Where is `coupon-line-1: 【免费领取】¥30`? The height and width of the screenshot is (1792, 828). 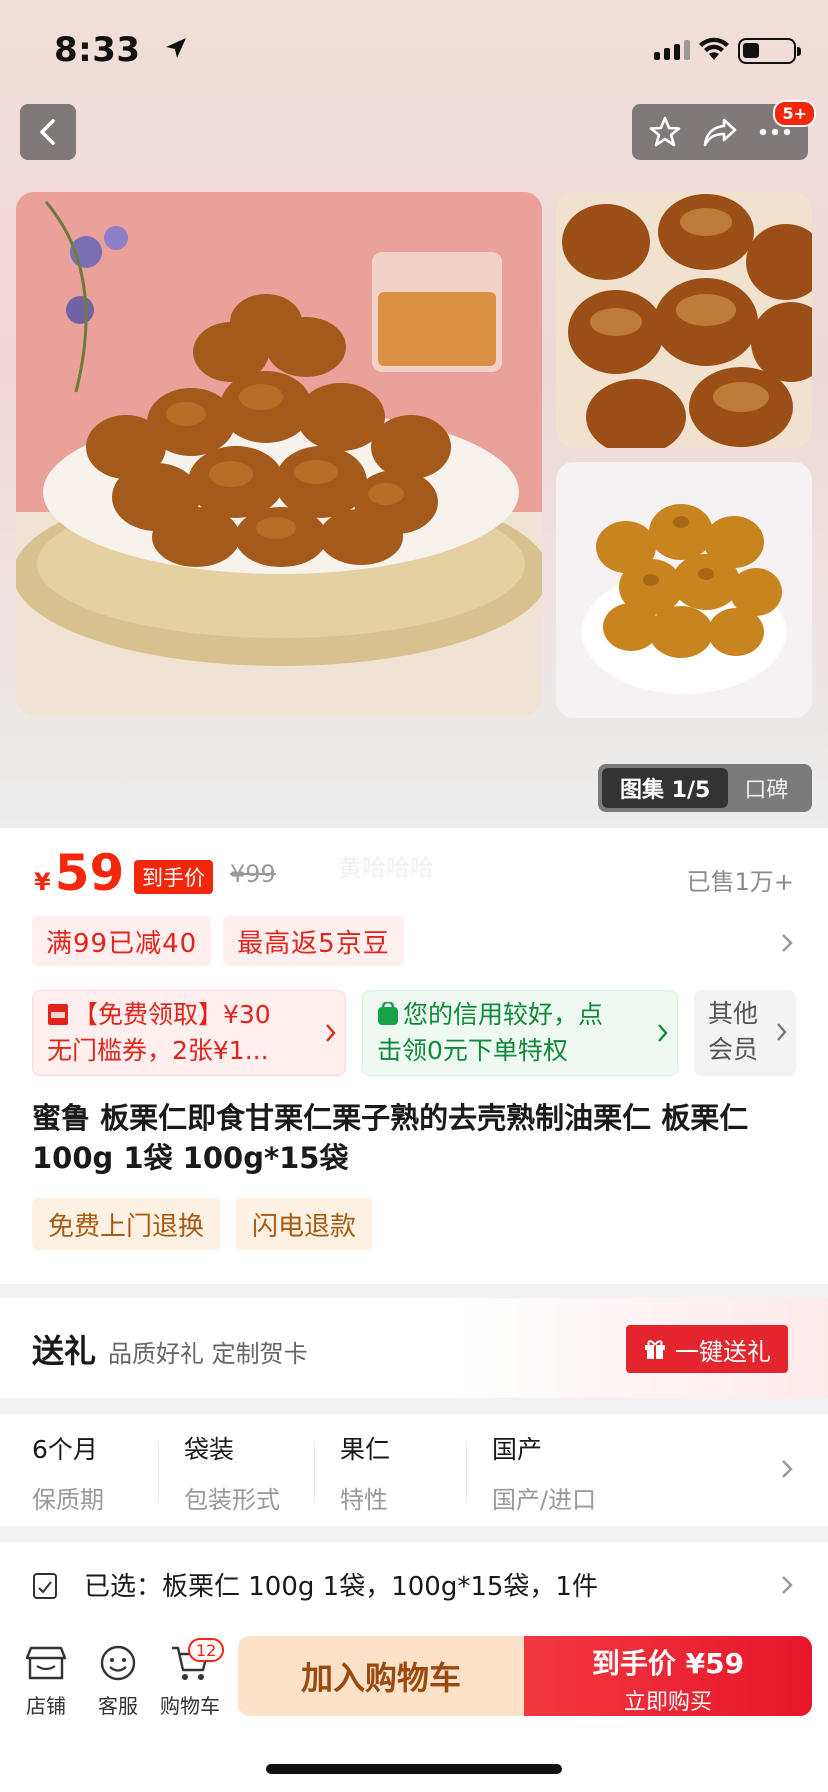 coupon-line-1: 【免费领取】¥30 is located at coordinates (172, 1014).